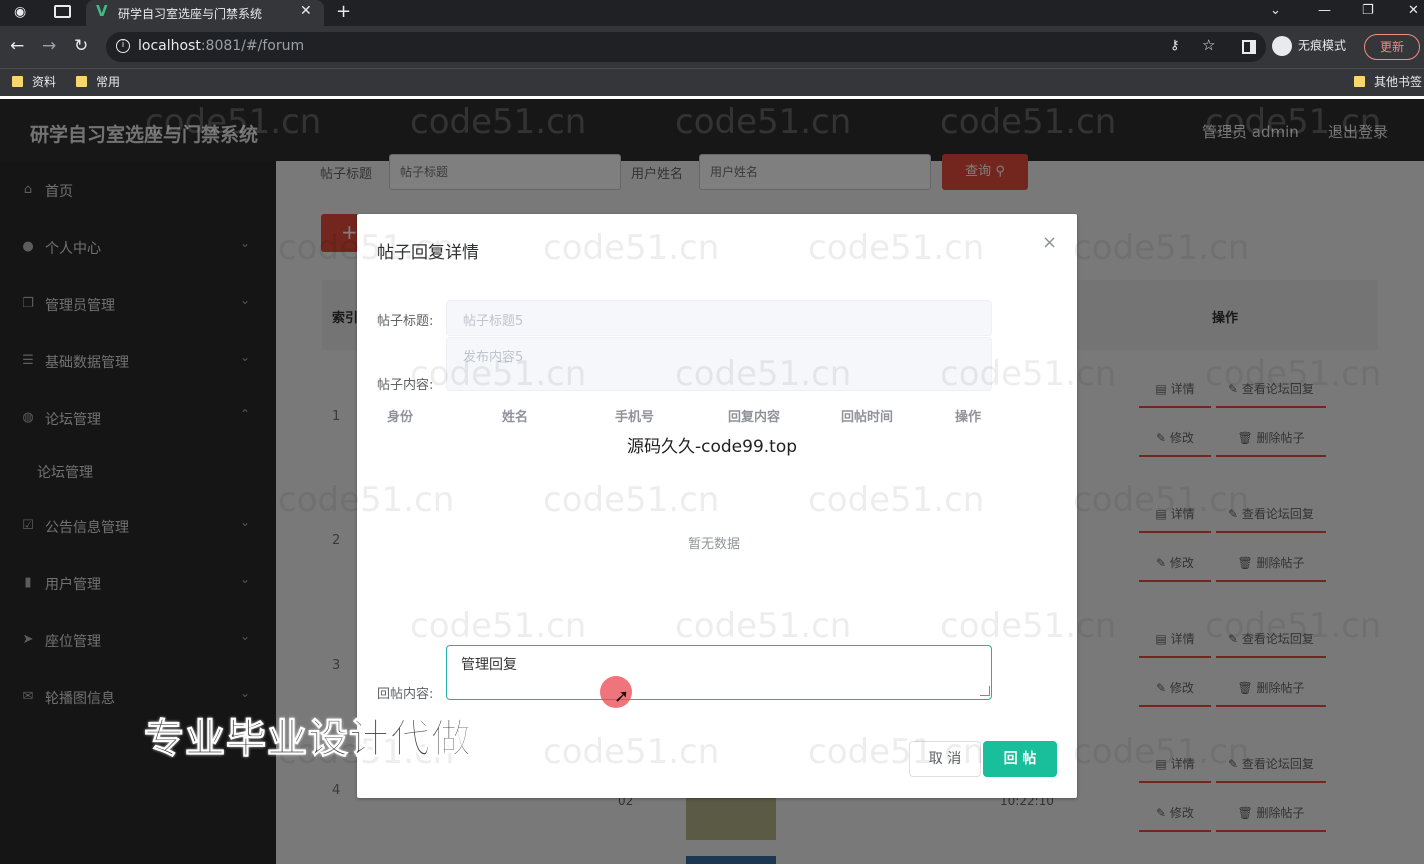  What do you see at coordinates (1020, 759) in the screenshot?
I see `submit-reply-button: 回 帖` at bounding box center [1020, 759].